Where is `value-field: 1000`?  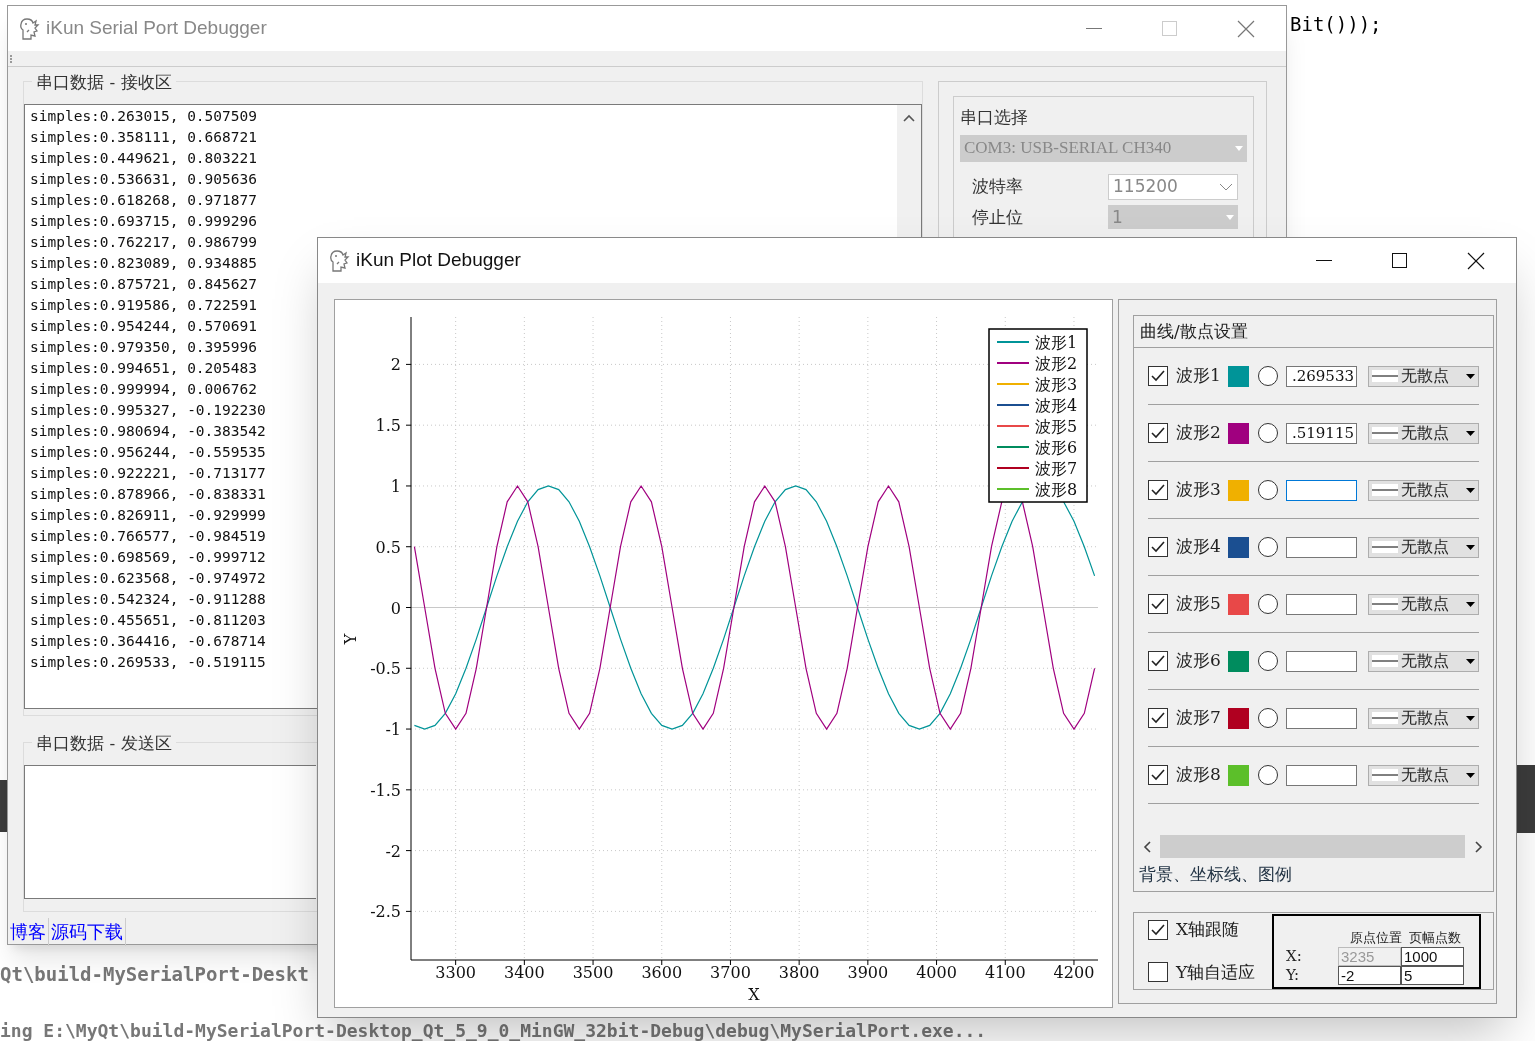 value-field: 1000 is located at coordinates (1432, 956).